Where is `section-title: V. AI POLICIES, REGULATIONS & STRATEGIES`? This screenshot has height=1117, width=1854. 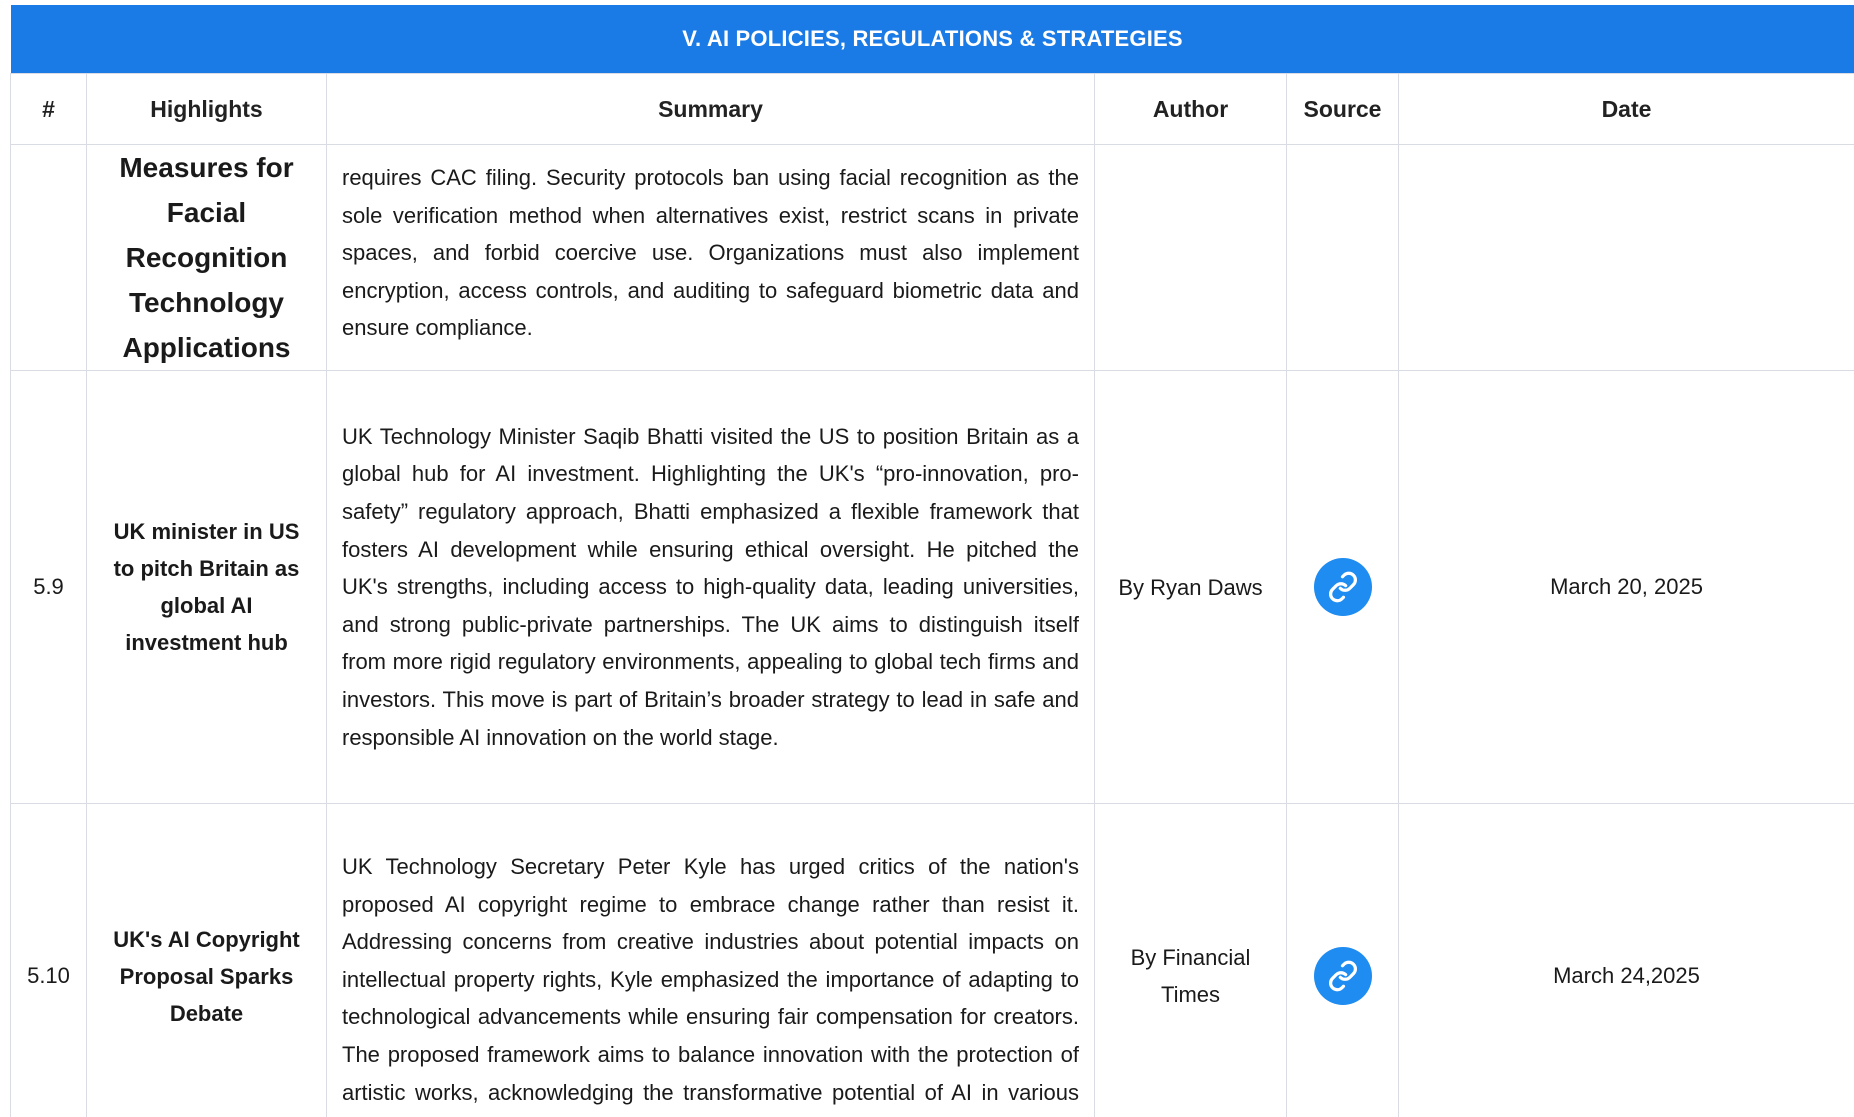
section-title: V. AI POLICIES, REGULATIONS & STRATEGIES is located at coordinates (932, 39).